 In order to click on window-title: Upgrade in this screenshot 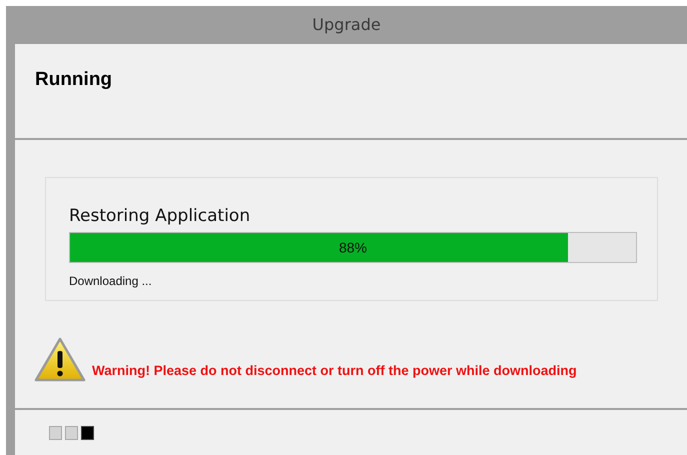, I will do `click(346, 25)`.